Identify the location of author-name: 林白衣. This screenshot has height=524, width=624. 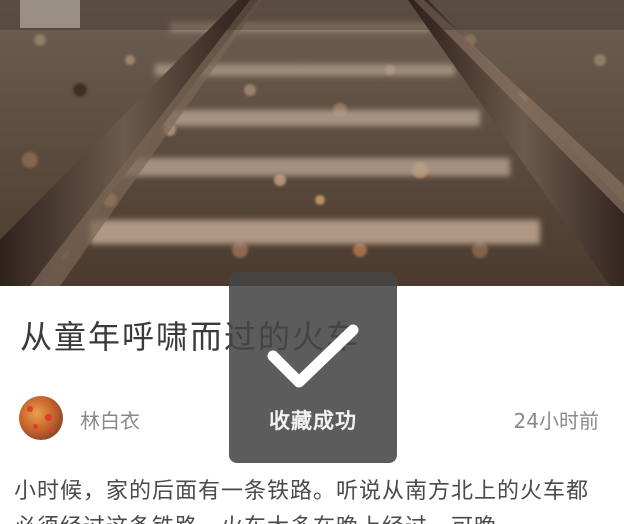
(110, 419).